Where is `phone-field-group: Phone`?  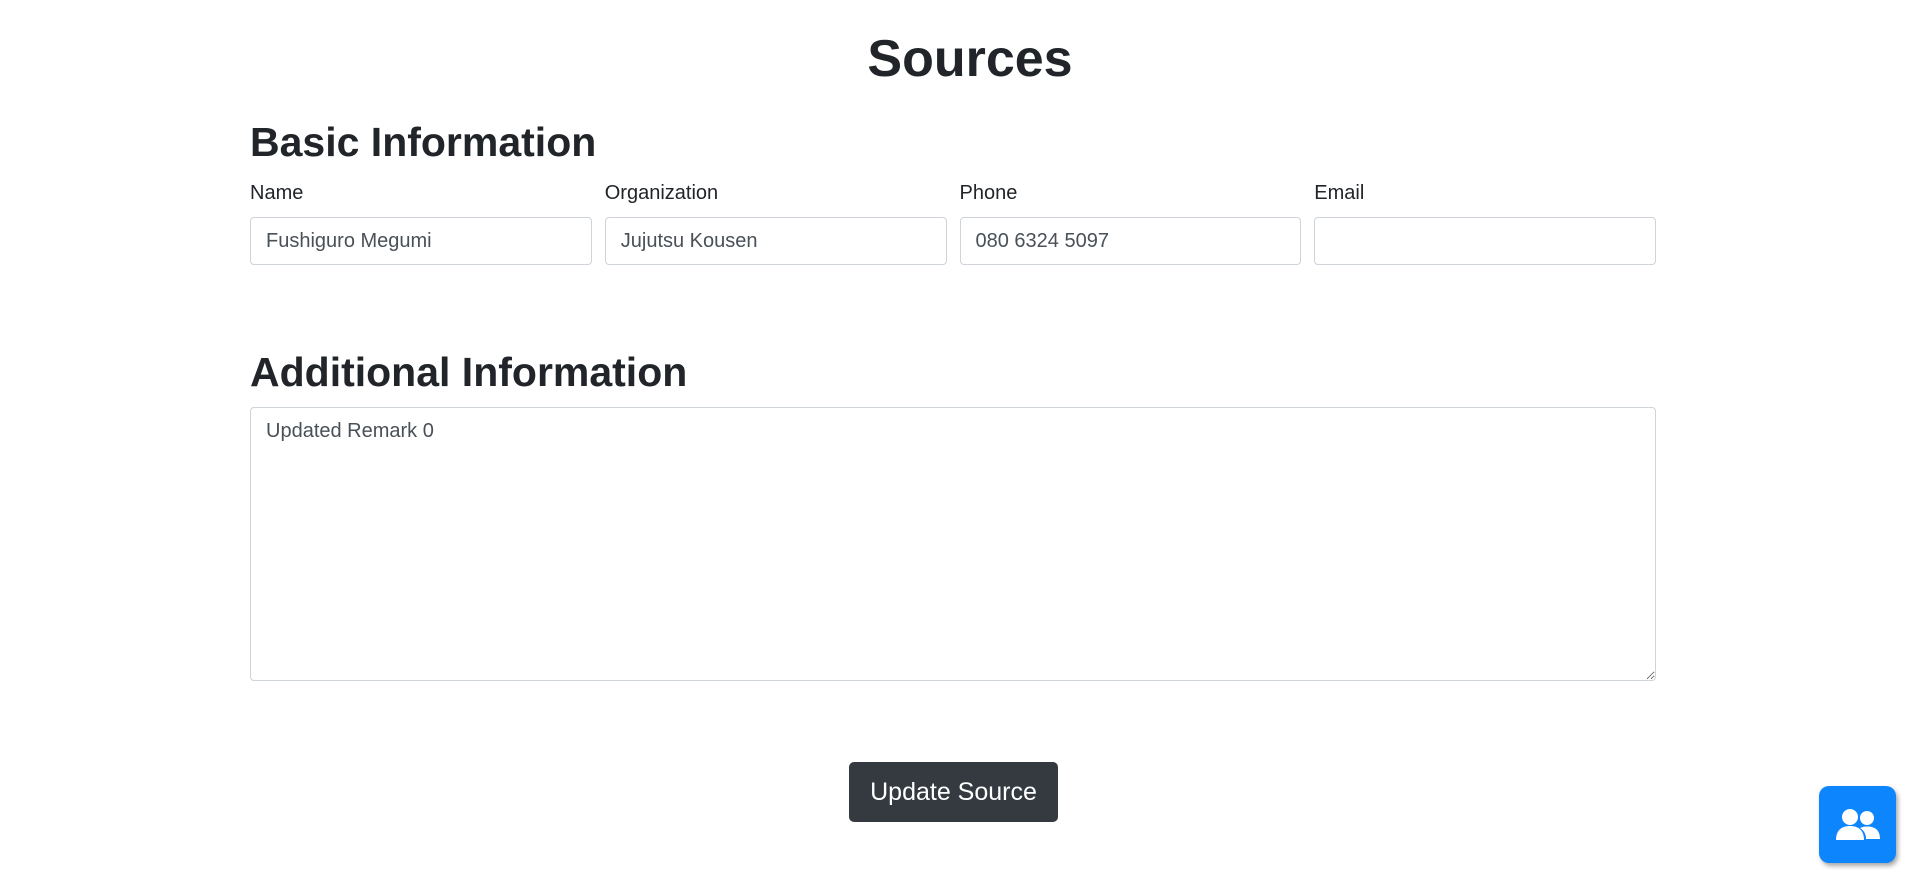 phone-field-group: Phone is located at coordinates (1130, 223).